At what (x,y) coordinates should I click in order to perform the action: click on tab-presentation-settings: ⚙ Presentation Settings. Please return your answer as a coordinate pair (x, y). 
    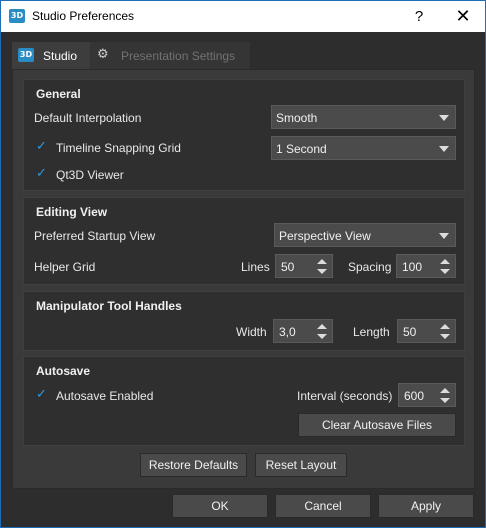
    Looking at the image, I should click on (170, 55).